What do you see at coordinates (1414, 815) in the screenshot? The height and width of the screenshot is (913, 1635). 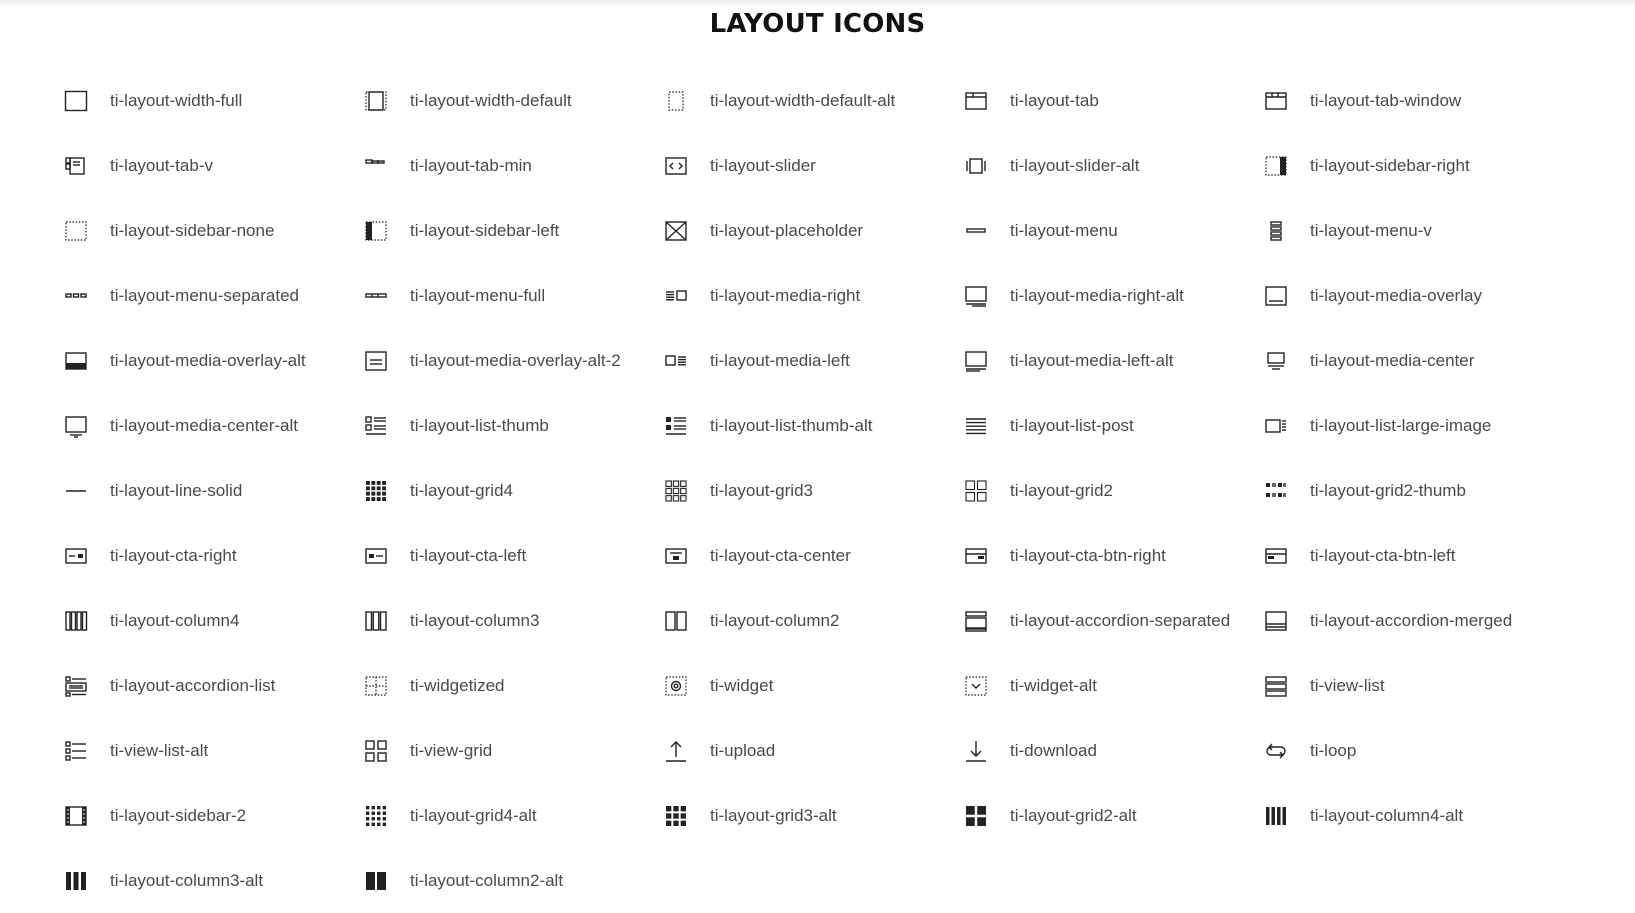 I see `icon-item: ti-layout-column4-alt` at bounding box center [1414, 815].